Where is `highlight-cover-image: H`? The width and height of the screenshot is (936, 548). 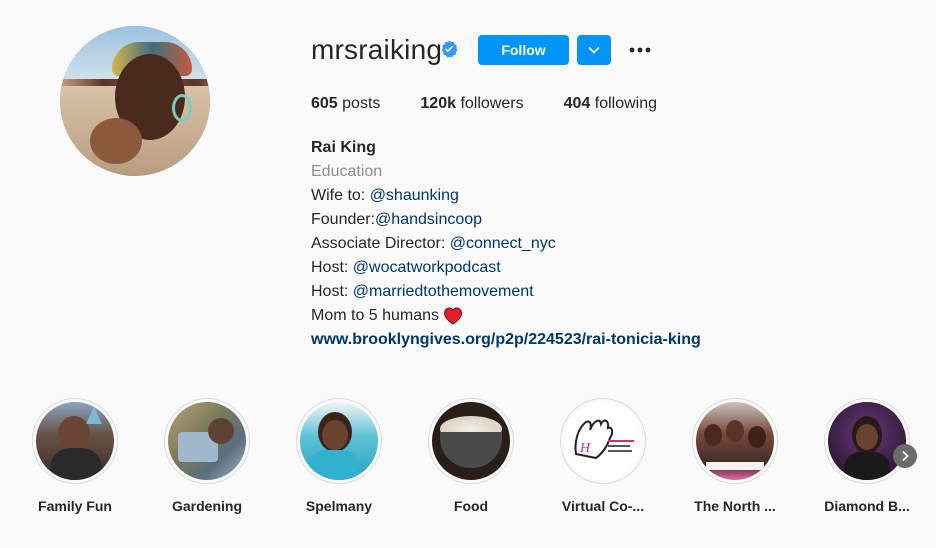 highlight-cover-image: H is located at coordinates (603, 441).